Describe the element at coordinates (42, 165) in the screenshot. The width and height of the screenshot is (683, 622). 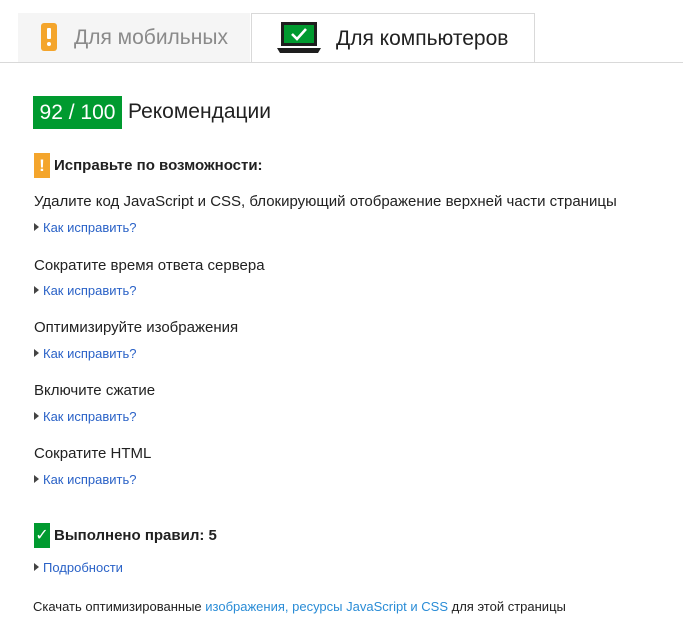
I see `warning-icon: !` at that location.